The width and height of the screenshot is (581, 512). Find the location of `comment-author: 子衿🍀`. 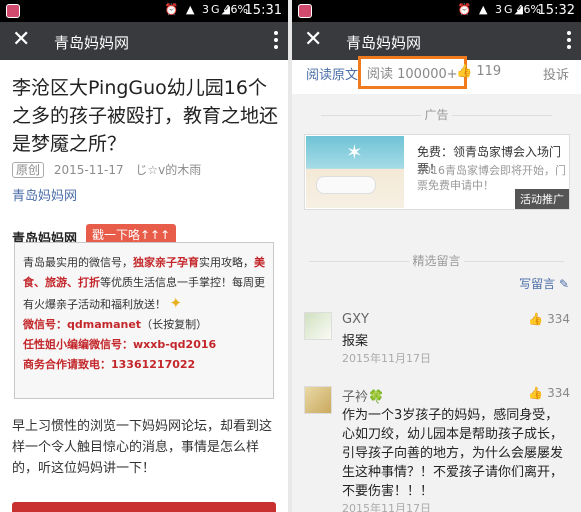

comment-author: 子衿🍀 is located at coordinates (363, 397).